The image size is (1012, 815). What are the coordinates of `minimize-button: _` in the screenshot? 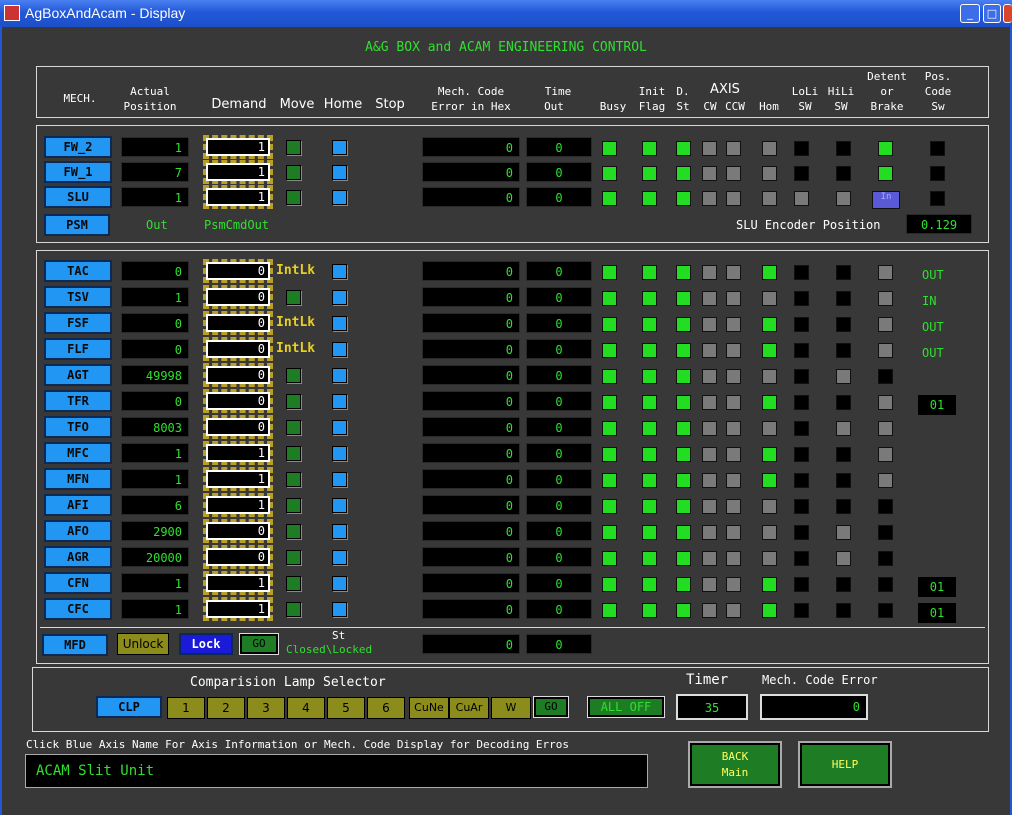 It's located at (970, 13).